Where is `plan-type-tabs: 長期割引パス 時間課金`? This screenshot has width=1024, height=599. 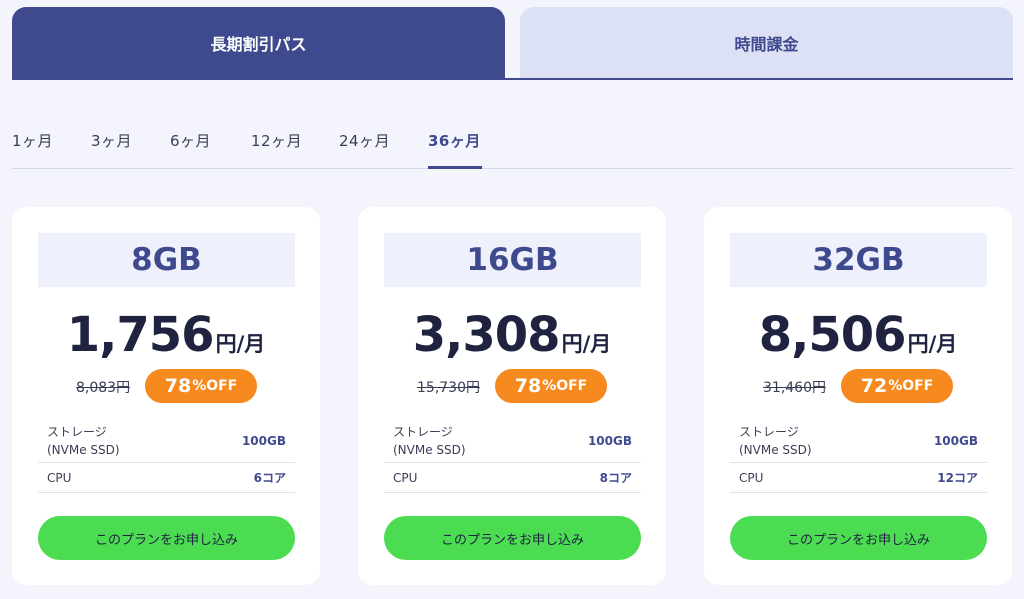
plan-type-tabs: 長期割引パス 時間課金 is located at coordinates (512, 43).